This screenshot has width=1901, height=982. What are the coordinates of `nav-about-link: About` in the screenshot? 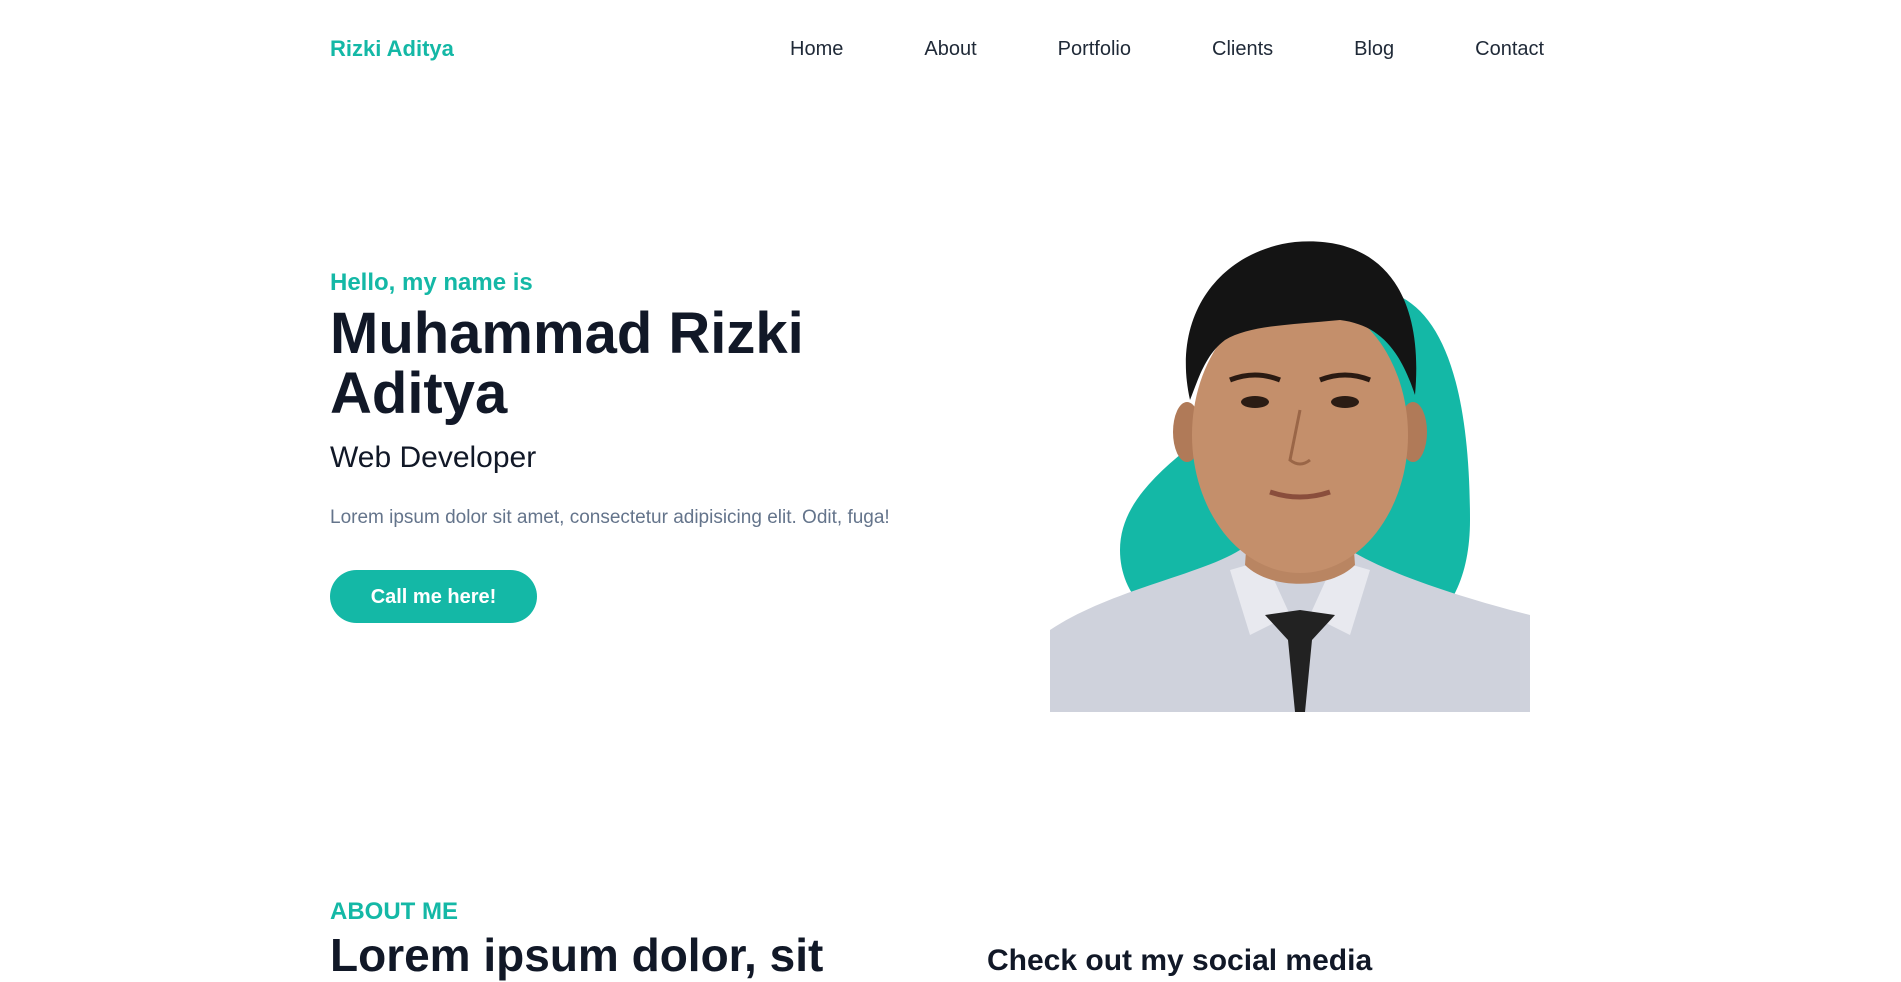 It's located at (950, 49).